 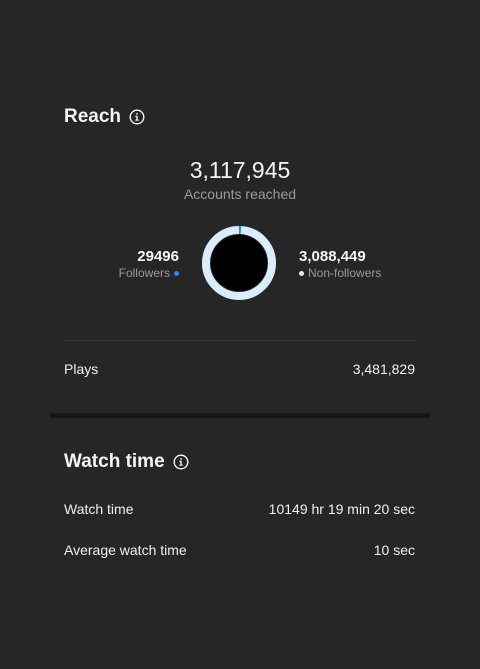 I want to click on plays-value: 3,481,829, so click(x=383, y=369).